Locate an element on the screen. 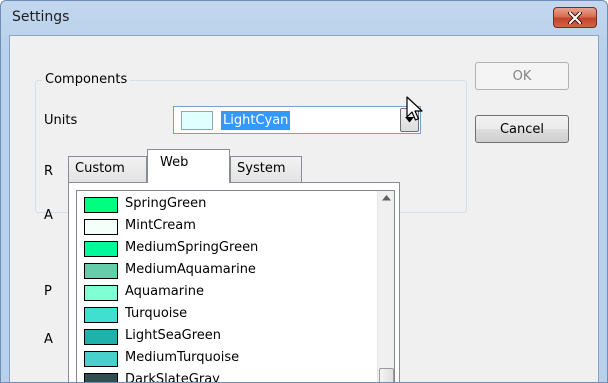 Image resolution: width=608 pixels, height=383 pixels. close-icon is located at coordinates (575, 17).